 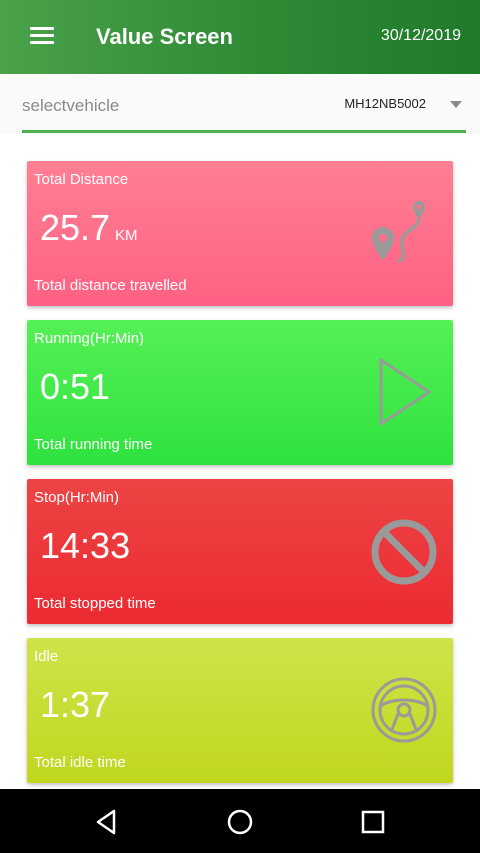 What do you see at coordinates (404, 392) in the screenshot?
I see `play-icon` at bounding box center [404, 392].